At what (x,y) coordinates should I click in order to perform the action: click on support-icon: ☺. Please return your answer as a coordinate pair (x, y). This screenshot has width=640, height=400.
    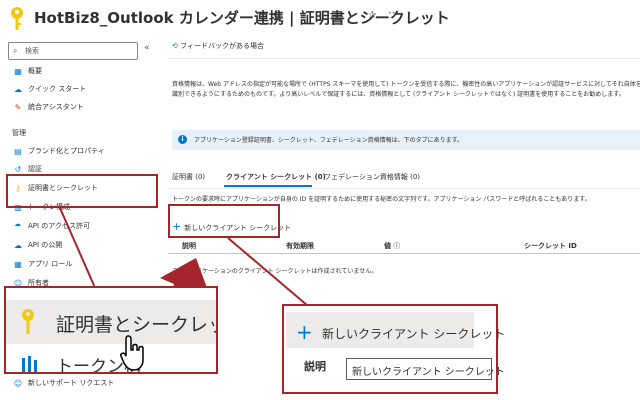
    Looking at the image, I should click on (18, 383).